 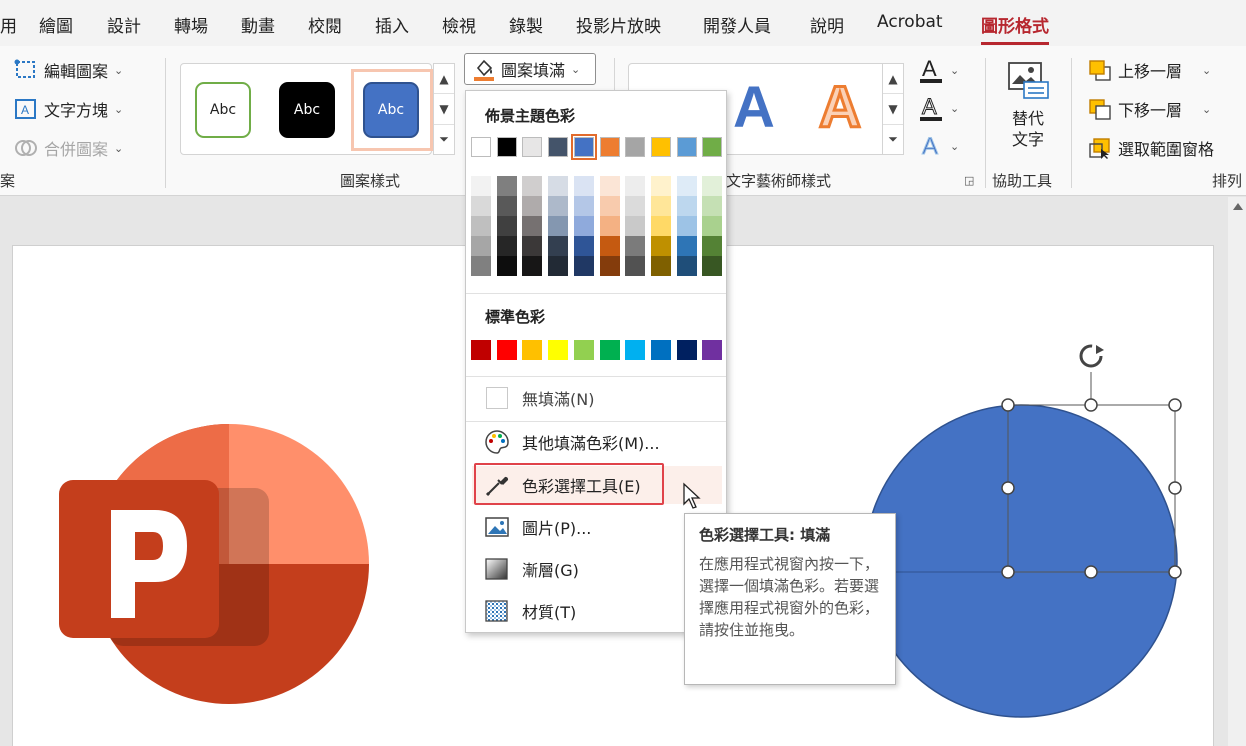 I want to click on tab-draw: 繪圖, so click(x=56, y=24).